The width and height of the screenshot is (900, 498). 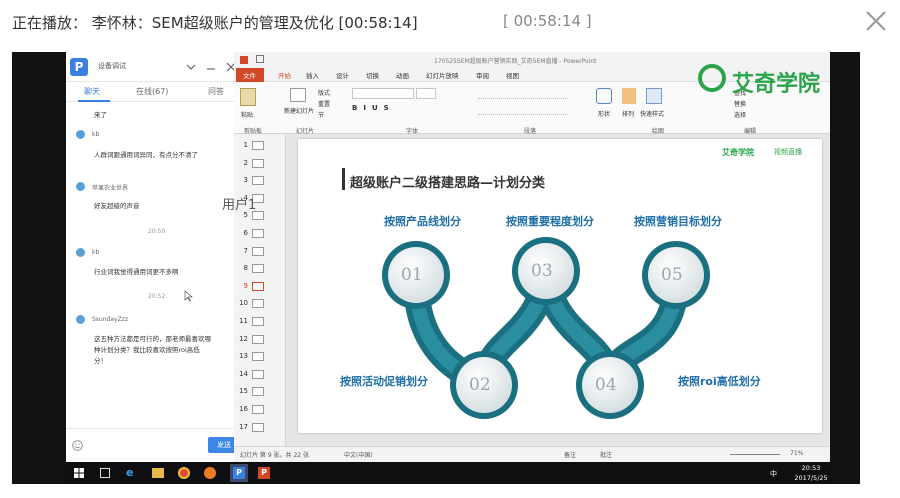 I want to click on paste-button: 粘贴, so click(x=247, y=114).